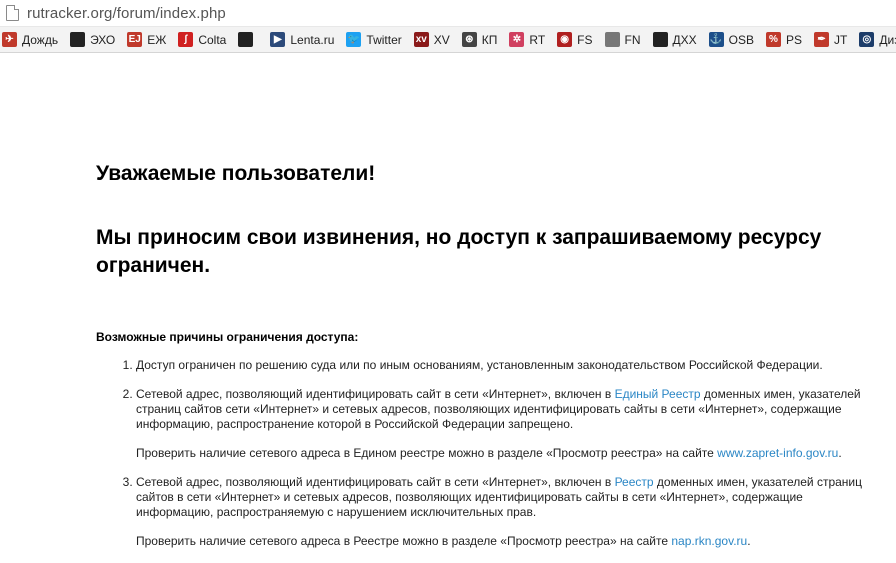 The width and height of the screenshot is (896, 563). What do you see at coordinates (135, 39) in the screenshot?
I see `ej-icon: EJ` at bounding box center [135, 39].